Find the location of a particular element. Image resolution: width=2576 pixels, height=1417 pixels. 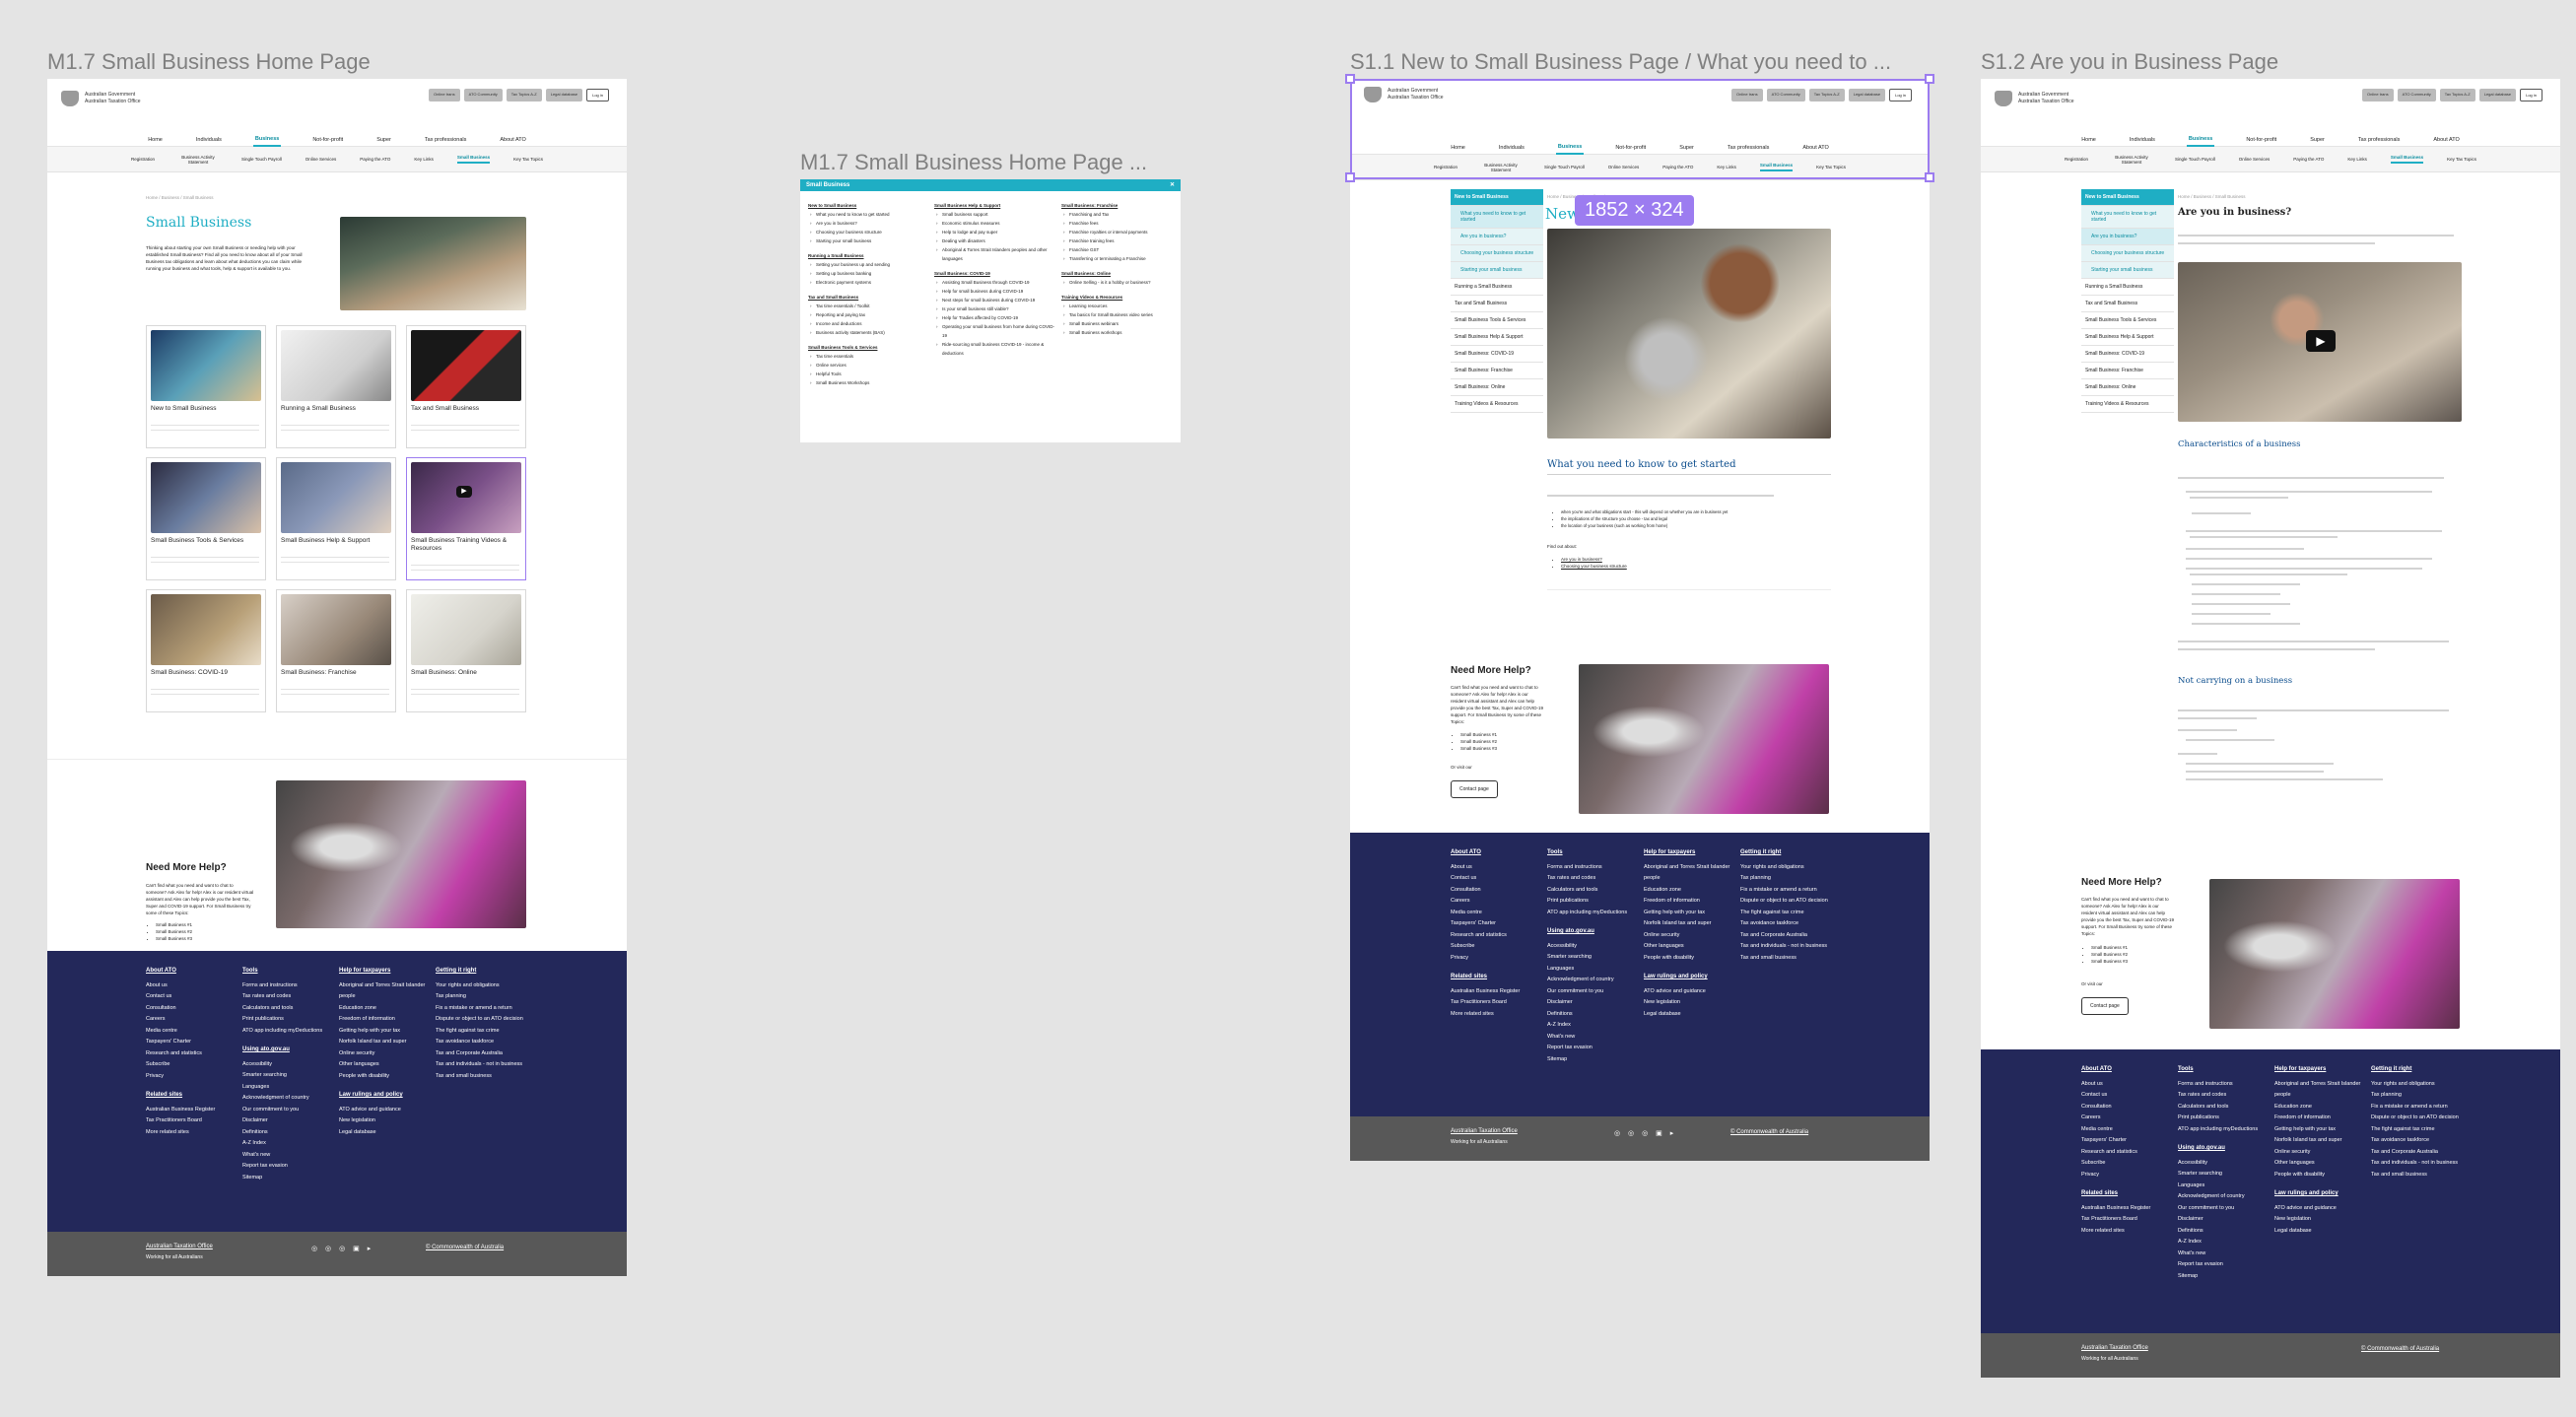

footer-link: People with disability is located at coordinates (2319, 1175).